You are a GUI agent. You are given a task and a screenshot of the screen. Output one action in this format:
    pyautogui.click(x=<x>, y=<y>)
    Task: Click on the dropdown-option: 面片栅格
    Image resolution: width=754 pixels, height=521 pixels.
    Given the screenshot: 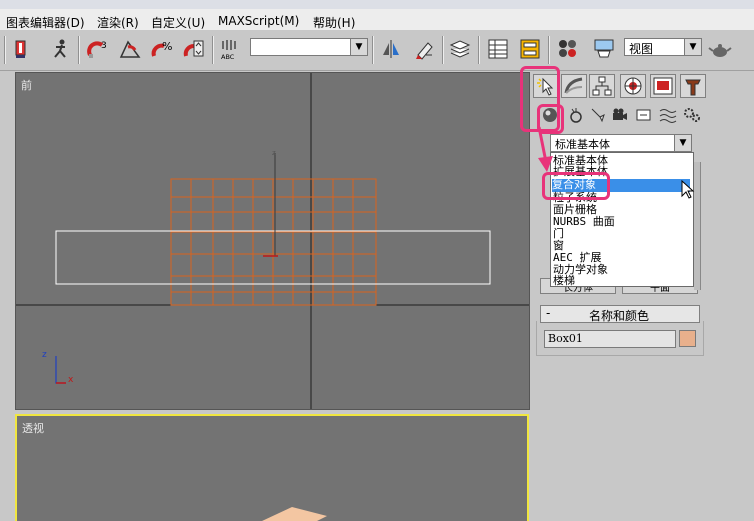 What is the action you would take?
    pyautogui.click(x=575, y=209)
    